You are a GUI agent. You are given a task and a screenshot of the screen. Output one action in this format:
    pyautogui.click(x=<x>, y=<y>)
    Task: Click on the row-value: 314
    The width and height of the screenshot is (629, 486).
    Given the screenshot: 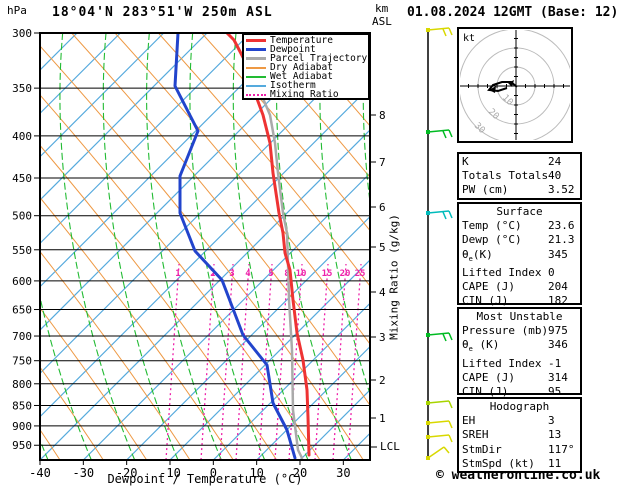 What is the action you would take?
    pyautogui.click(x=558, y=377)
    